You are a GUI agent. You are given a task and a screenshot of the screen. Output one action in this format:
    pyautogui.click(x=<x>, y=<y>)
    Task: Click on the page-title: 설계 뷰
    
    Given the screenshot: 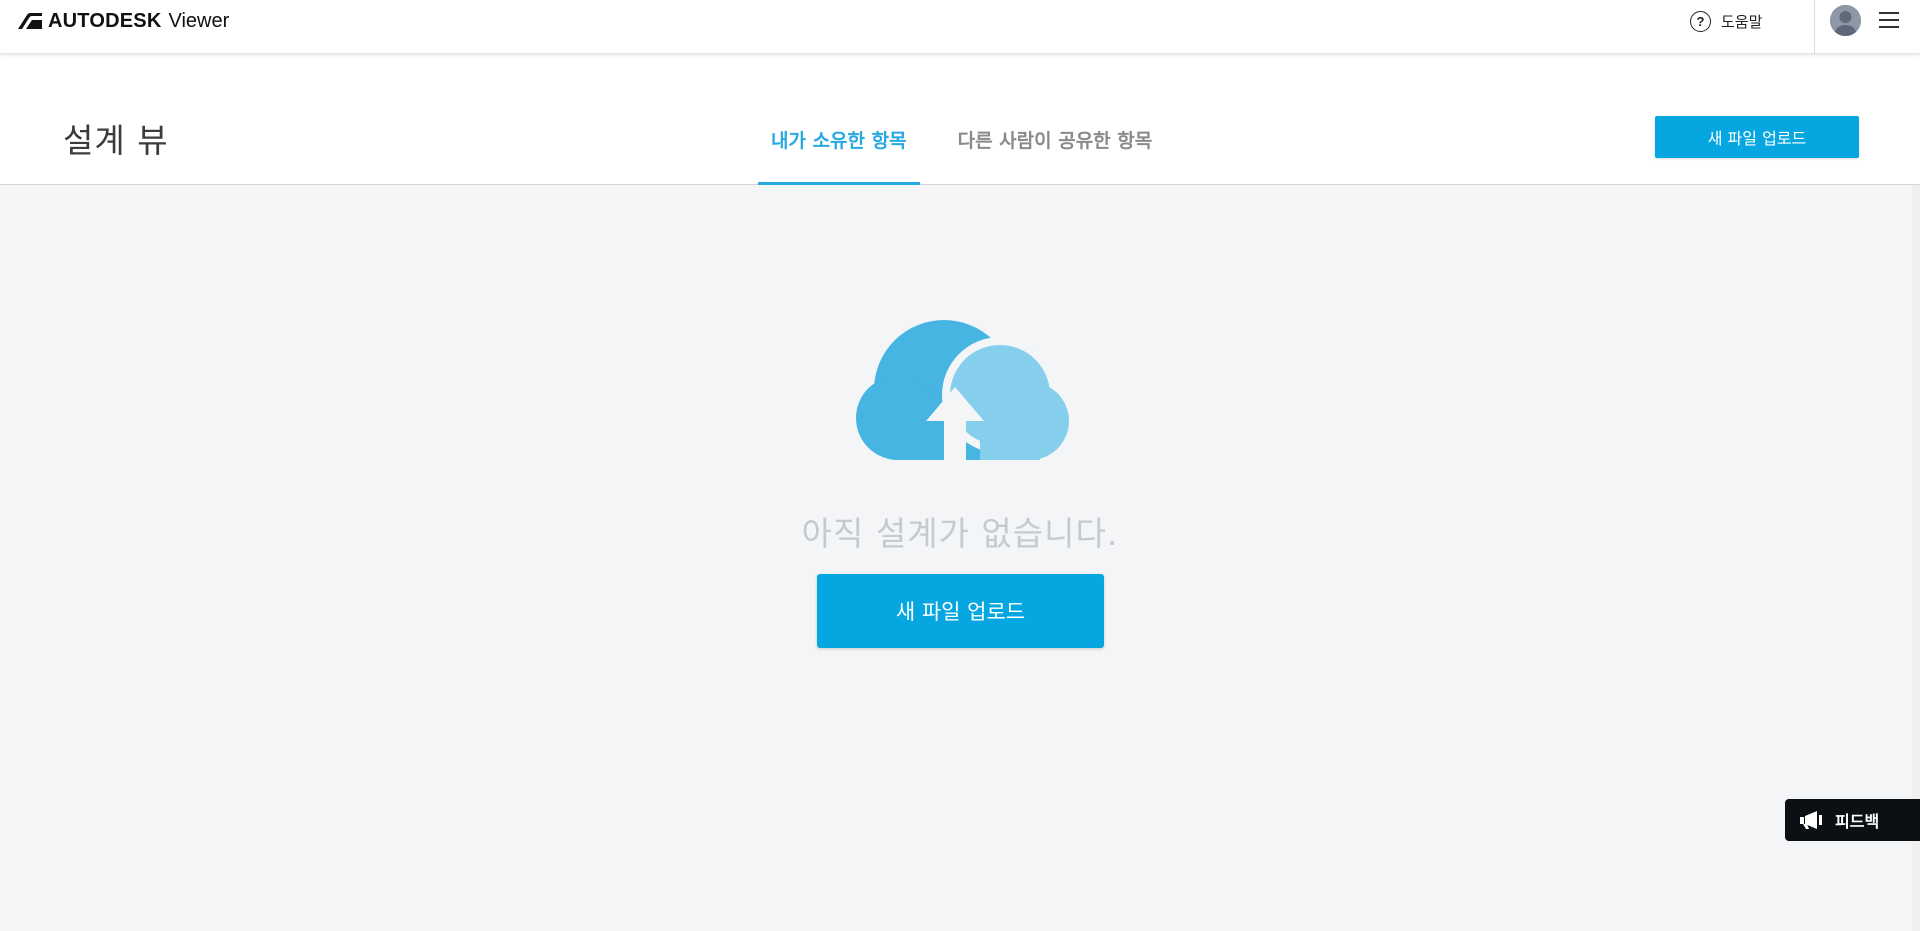 What is the action you would take?
    pyautogui.click(x=116, y=140)
    